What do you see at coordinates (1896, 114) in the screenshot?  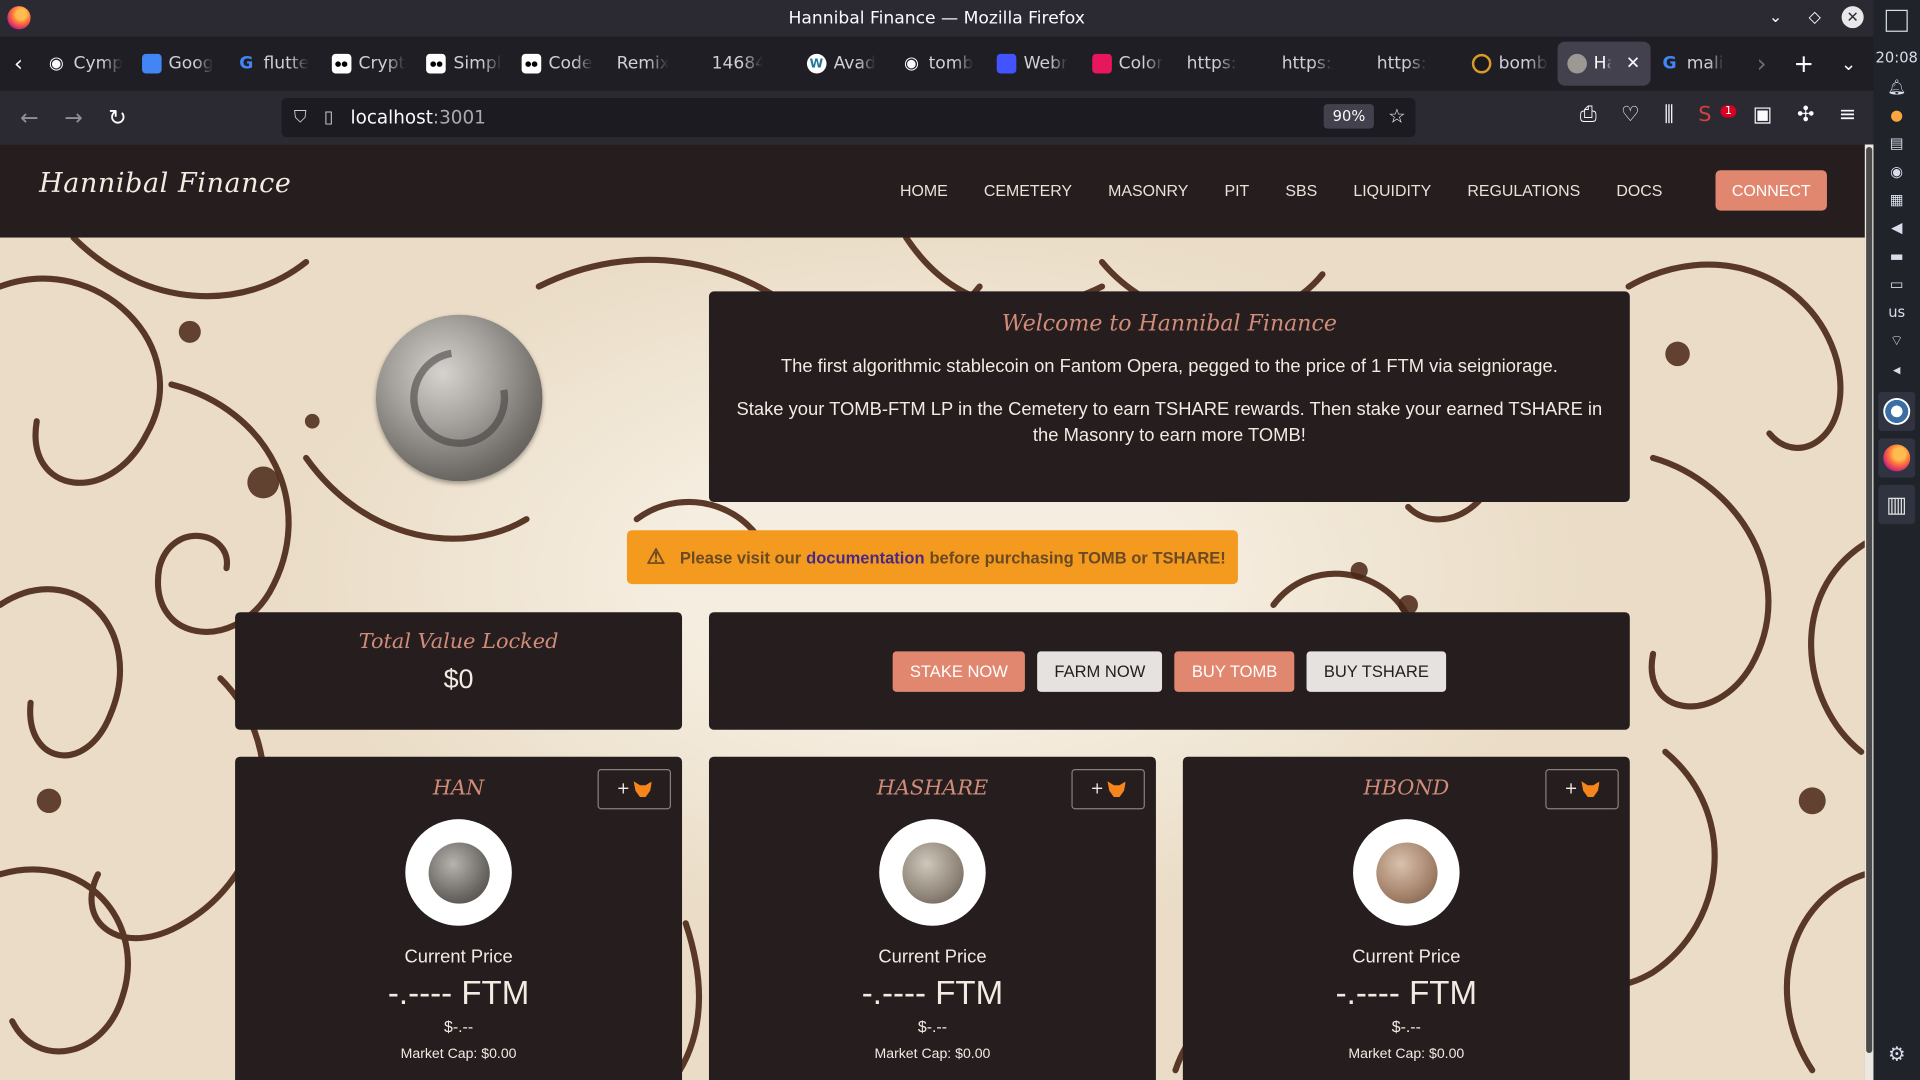 I see `updates-icon: ●` at bounding box center [1896, 114].